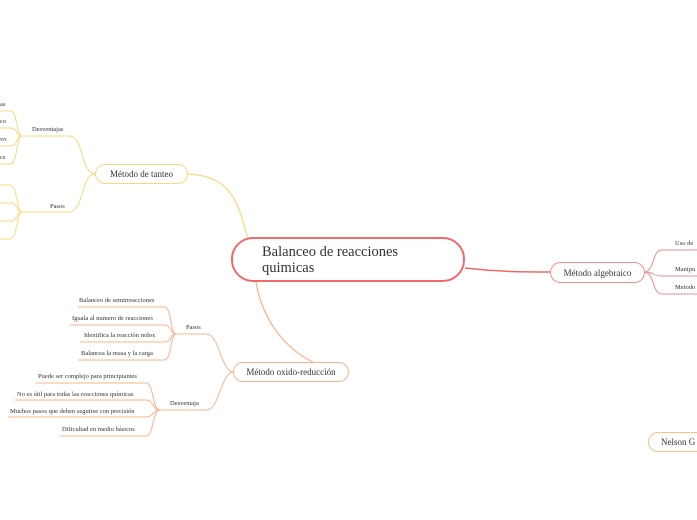 The width and height of the screenshot is (697, 520). Describe the element at coordinates (685, 270) in the screenshot. I see `subtopic-algebraico-manipu: Manipu` at that location.